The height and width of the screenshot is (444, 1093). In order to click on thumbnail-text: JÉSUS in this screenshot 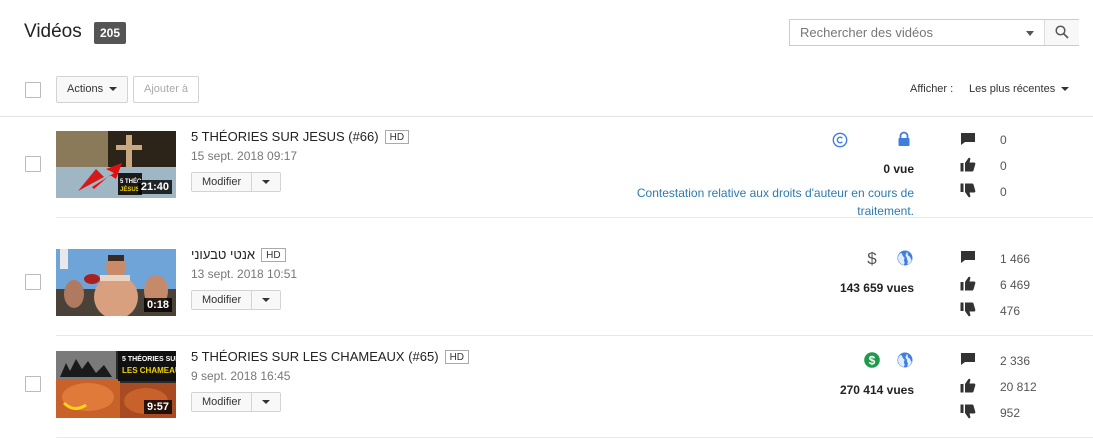, I will do `click(130, 189)`.